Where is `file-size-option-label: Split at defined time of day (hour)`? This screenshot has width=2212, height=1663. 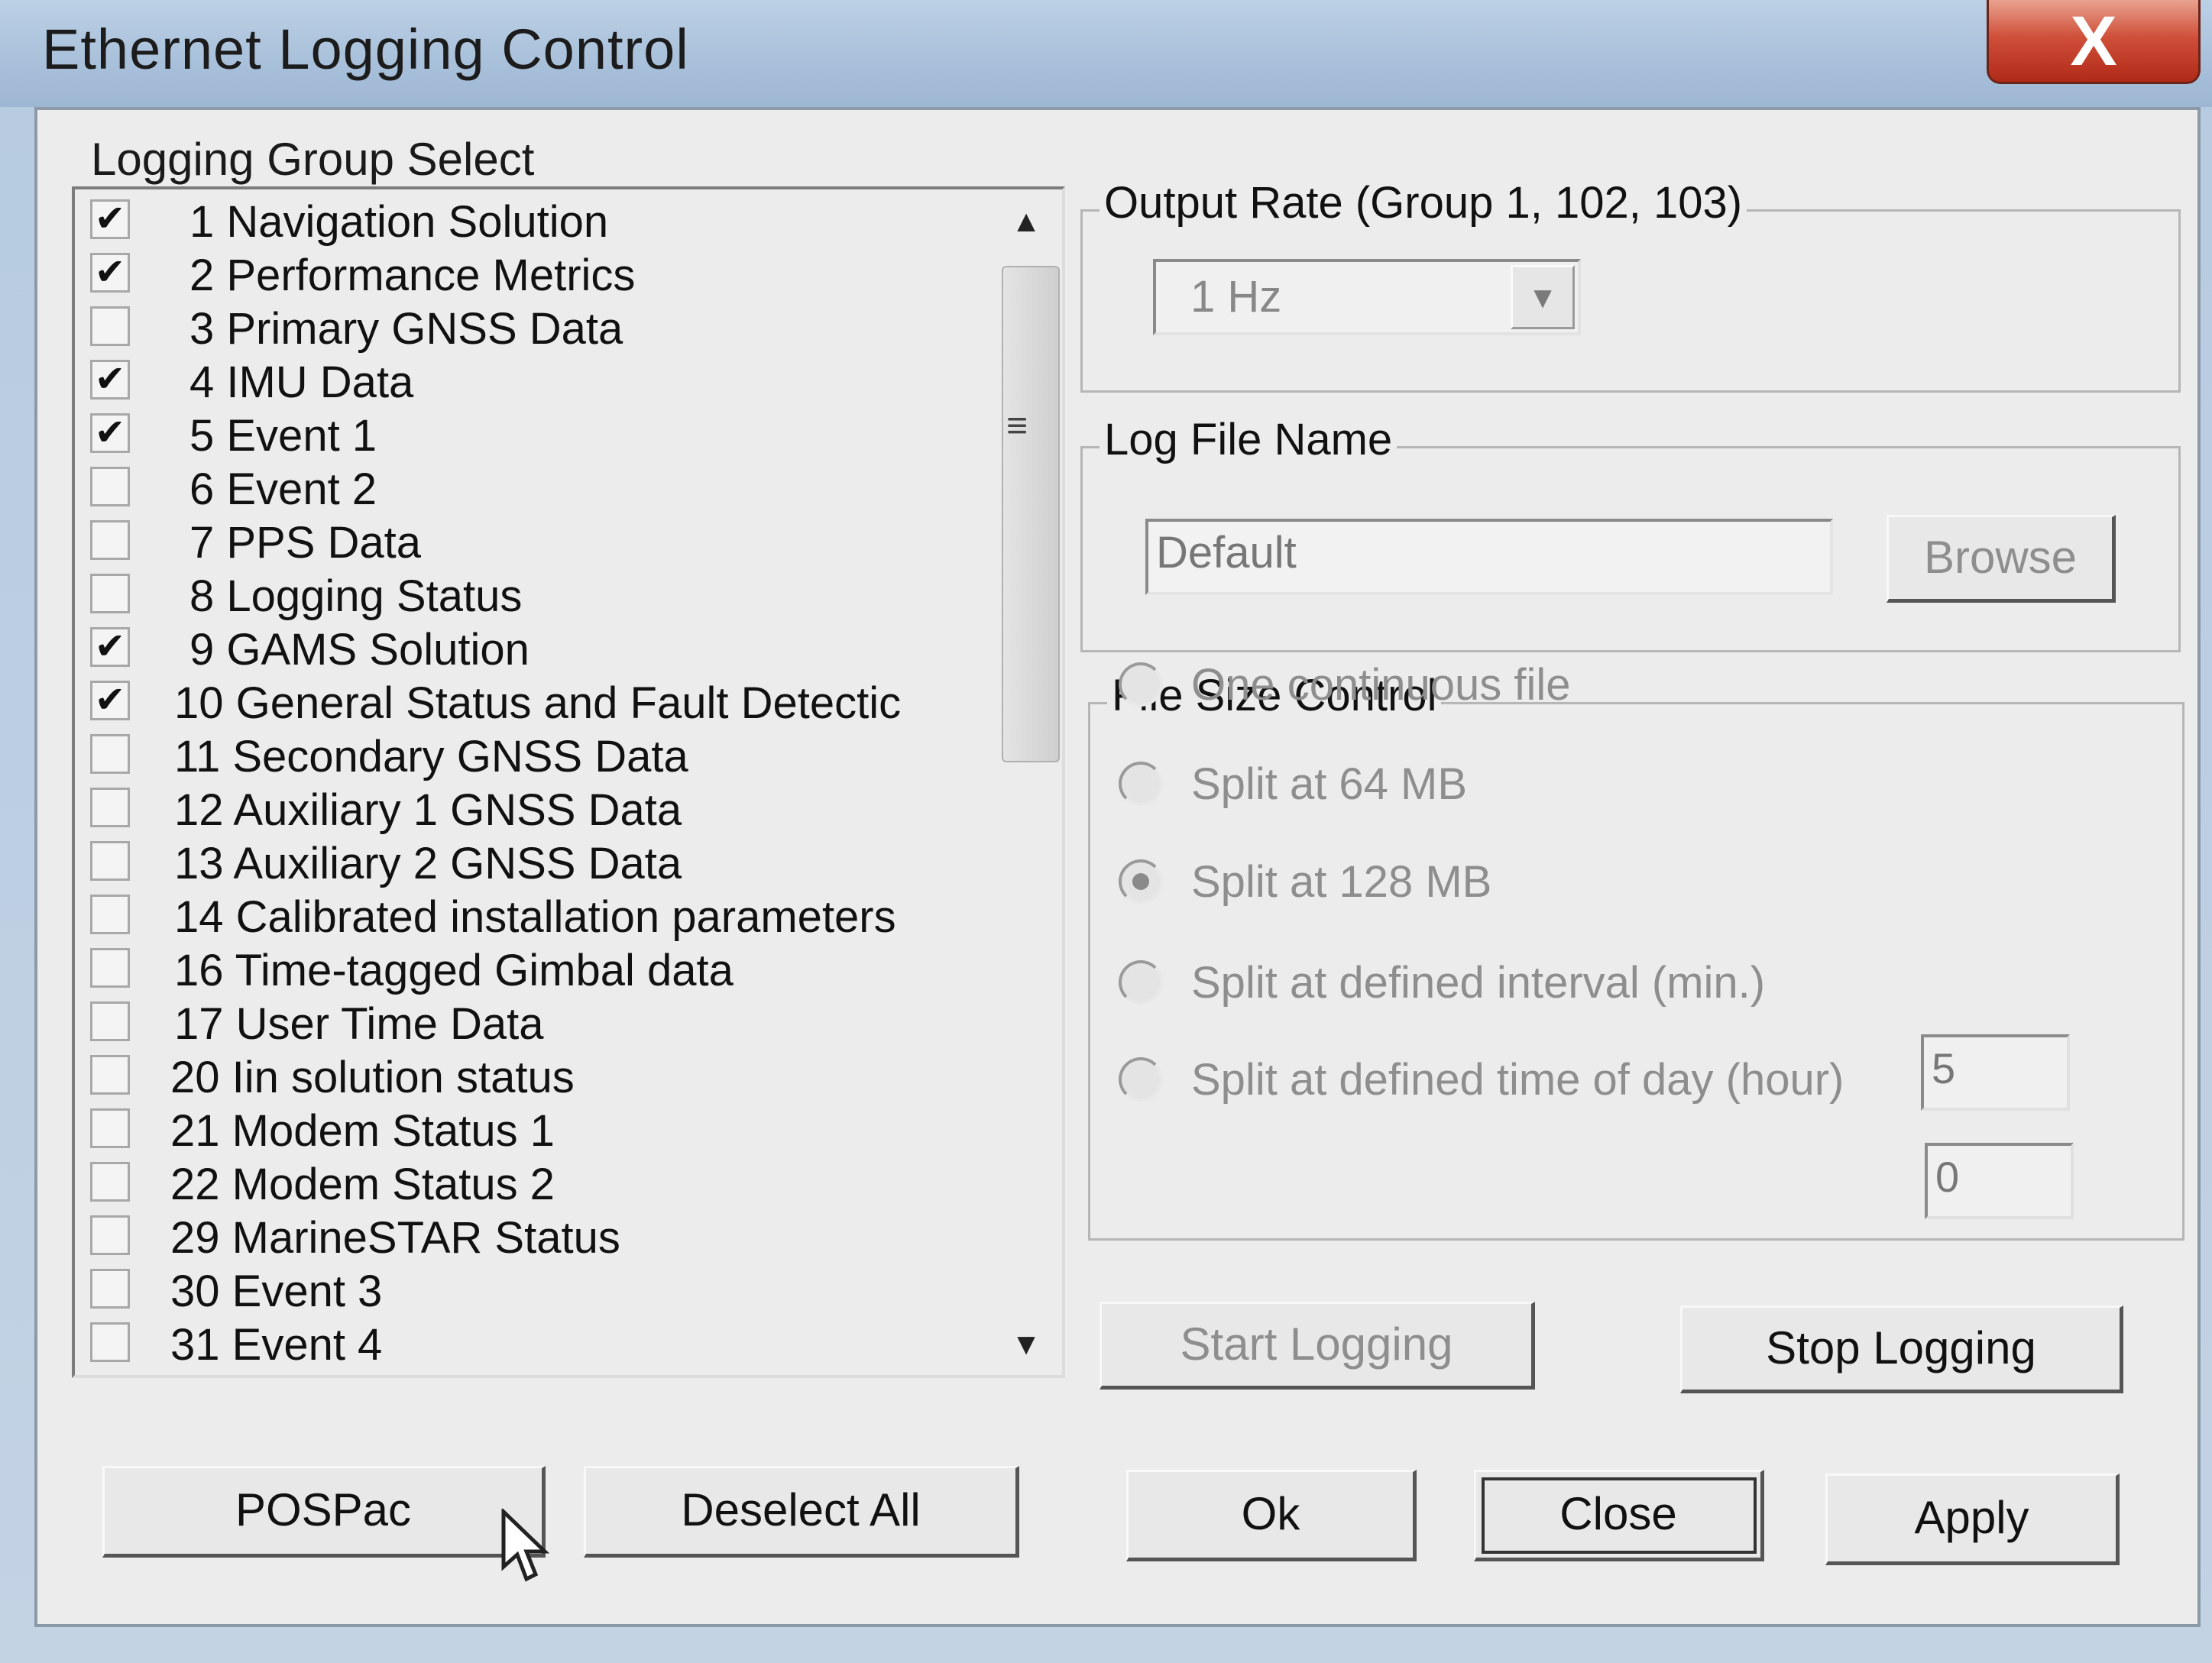
file-size-option-label: Split at defined time of day (hour) is located at coordinates (1517, 1080).